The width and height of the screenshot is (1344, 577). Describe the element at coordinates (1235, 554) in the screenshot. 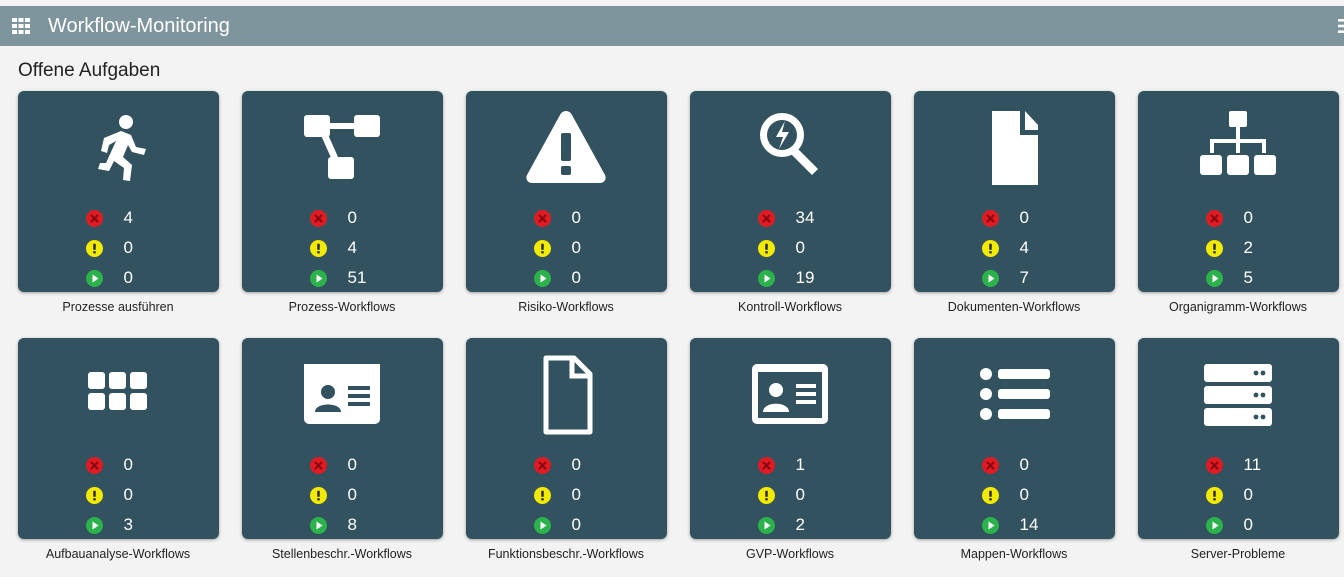

I see `tile-label: Server-Probleme` at that location.